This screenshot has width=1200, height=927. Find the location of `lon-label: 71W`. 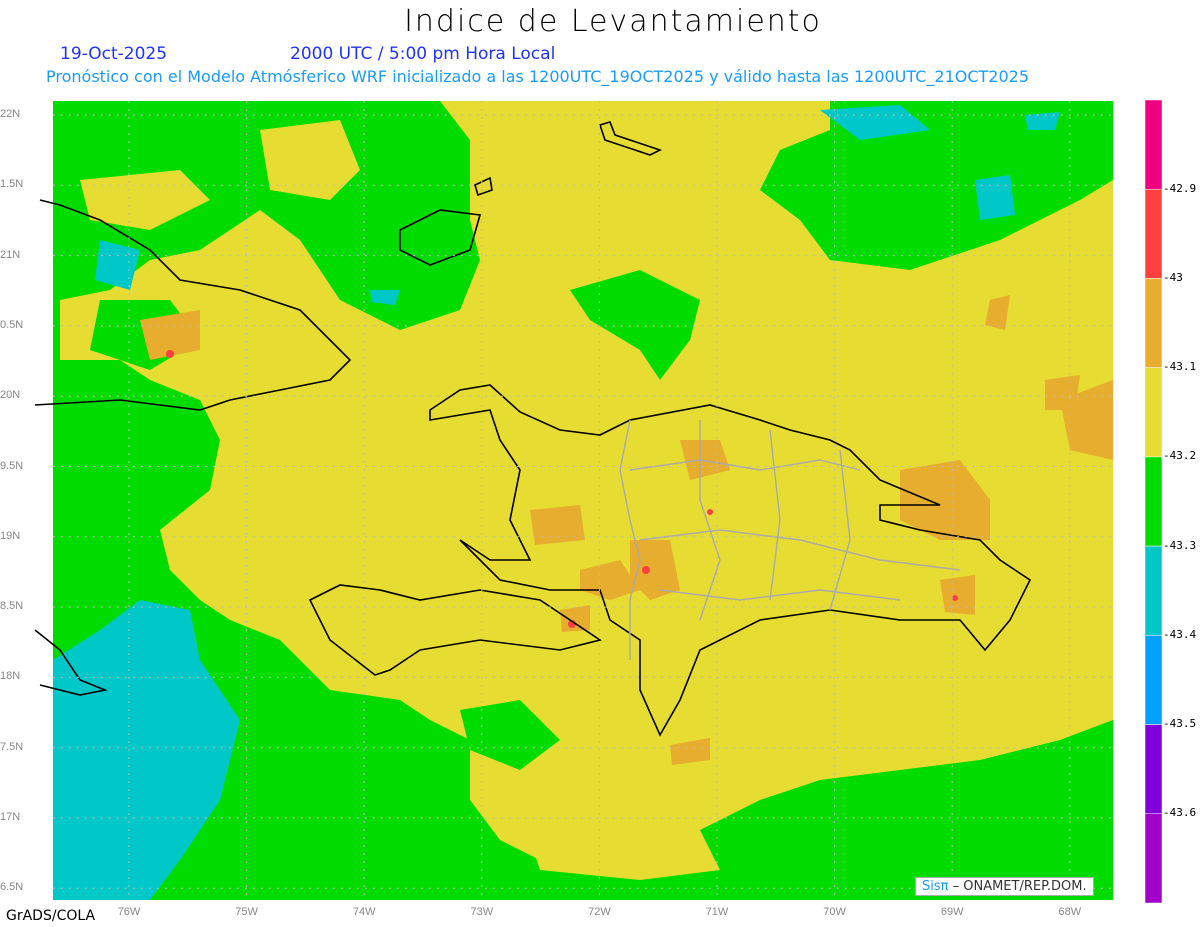

lon-label: 71W is located at coordinates (717, 912).